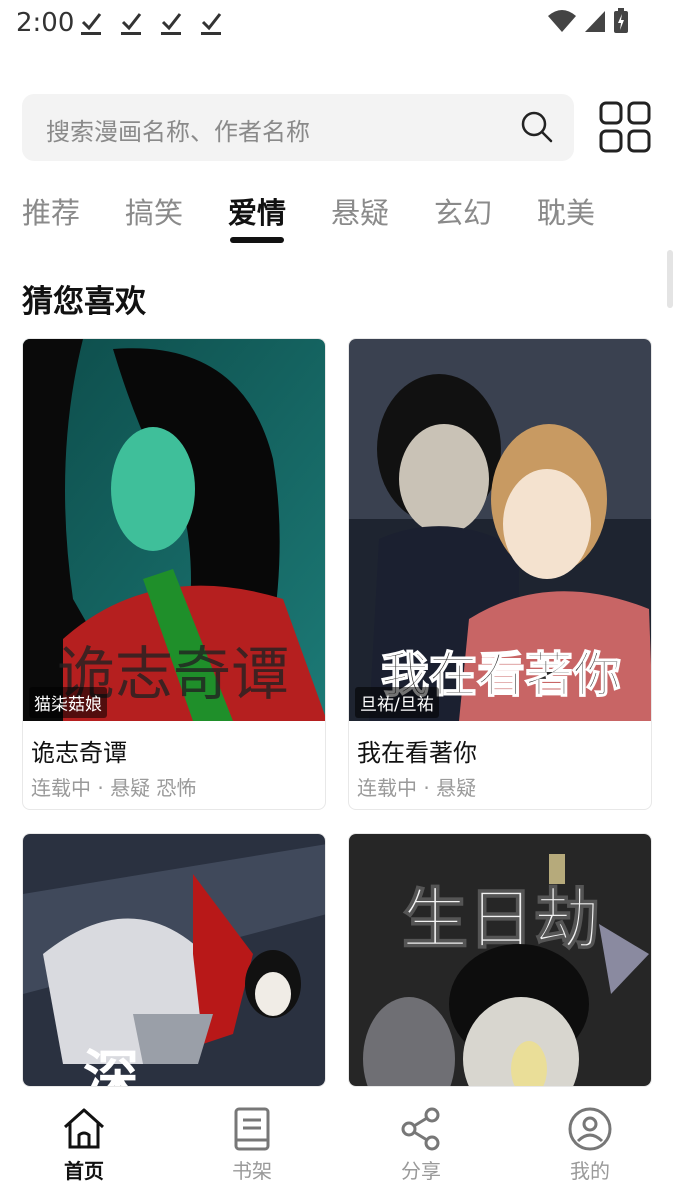 The height and width of the screenshot is (1200, 675). I want to click on tab-bl: 耽美, so click(566, 211).